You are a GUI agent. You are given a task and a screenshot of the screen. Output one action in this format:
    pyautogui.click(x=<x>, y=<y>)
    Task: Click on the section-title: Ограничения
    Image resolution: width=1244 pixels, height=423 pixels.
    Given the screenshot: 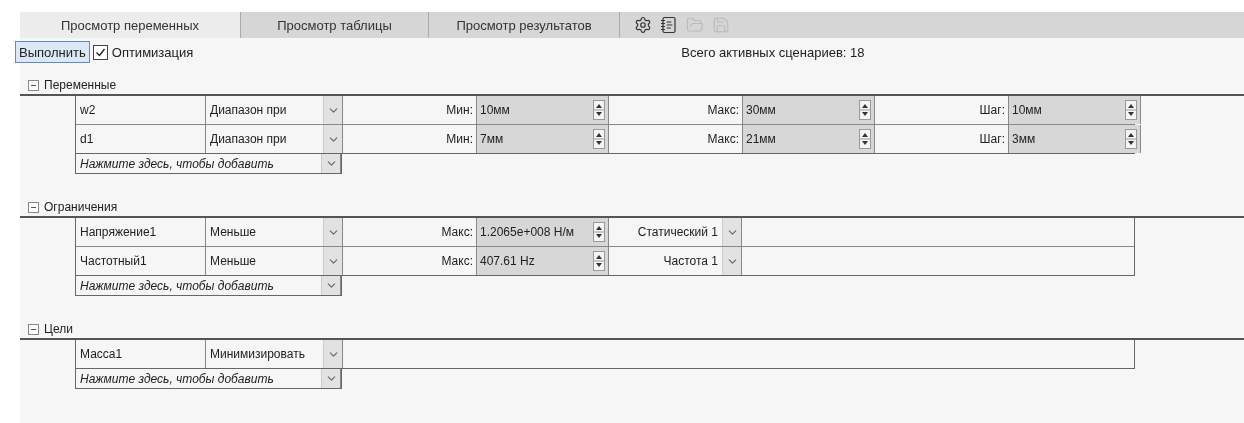 What is the action you would take?
    pyautogui.click(x=81, y=207)
    